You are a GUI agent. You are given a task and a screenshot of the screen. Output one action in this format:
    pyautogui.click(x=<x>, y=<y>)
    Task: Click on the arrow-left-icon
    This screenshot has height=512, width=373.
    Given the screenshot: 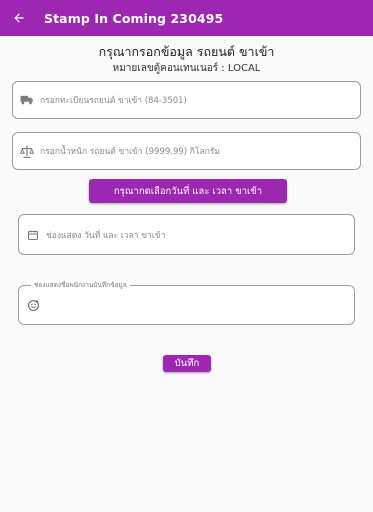 What is the action you would take?
    pyautogui.click(x=19, y=18)
    